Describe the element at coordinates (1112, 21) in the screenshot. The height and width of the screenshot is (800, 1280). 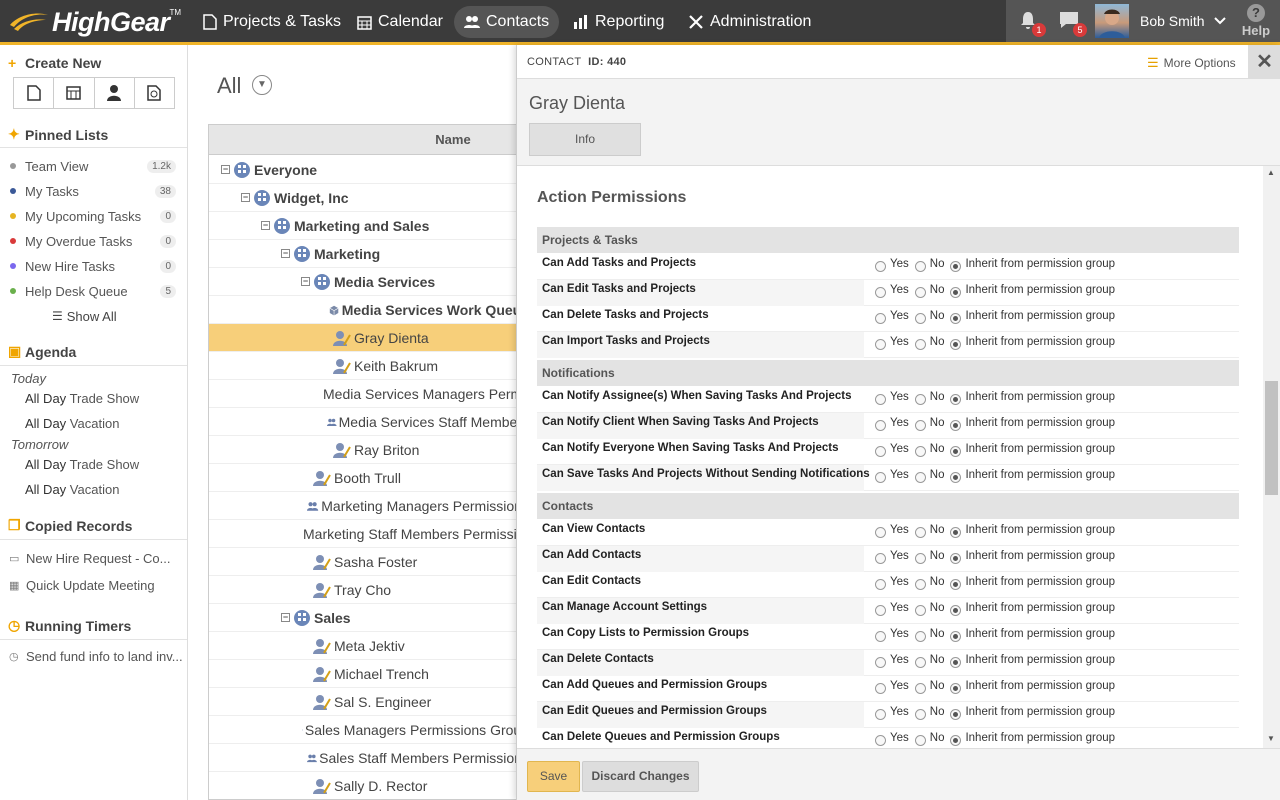
I see `avatar` at that location.